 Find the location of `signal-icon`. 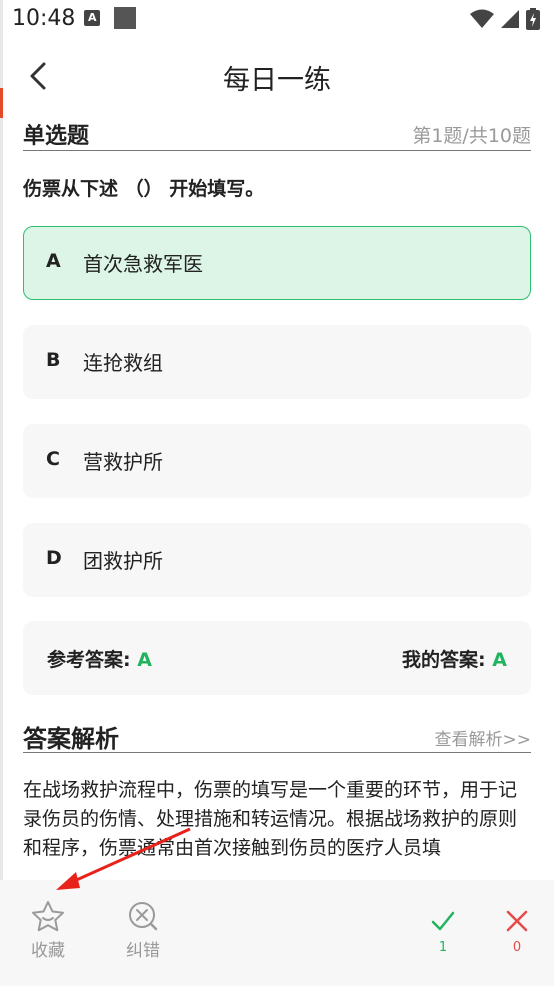

signal-icon is located at coordinates (510, 19).